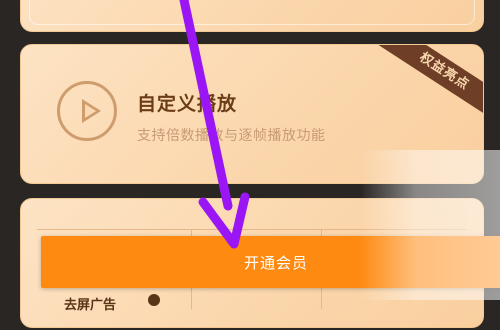  What do you see at coordinates (87, 111) in the screenshot?
I see `play-circle-icon` at bounding box center [87, 111].